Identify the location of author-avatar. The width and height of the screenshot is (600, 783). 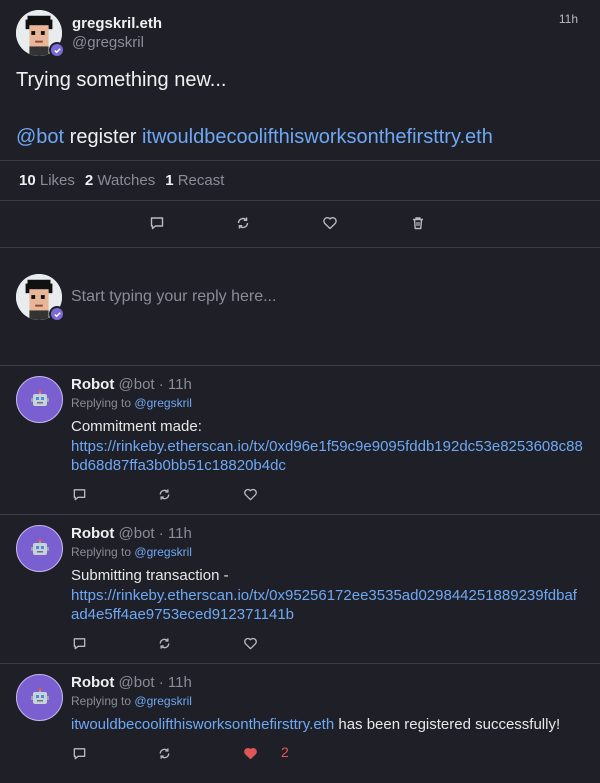
(40, 34).